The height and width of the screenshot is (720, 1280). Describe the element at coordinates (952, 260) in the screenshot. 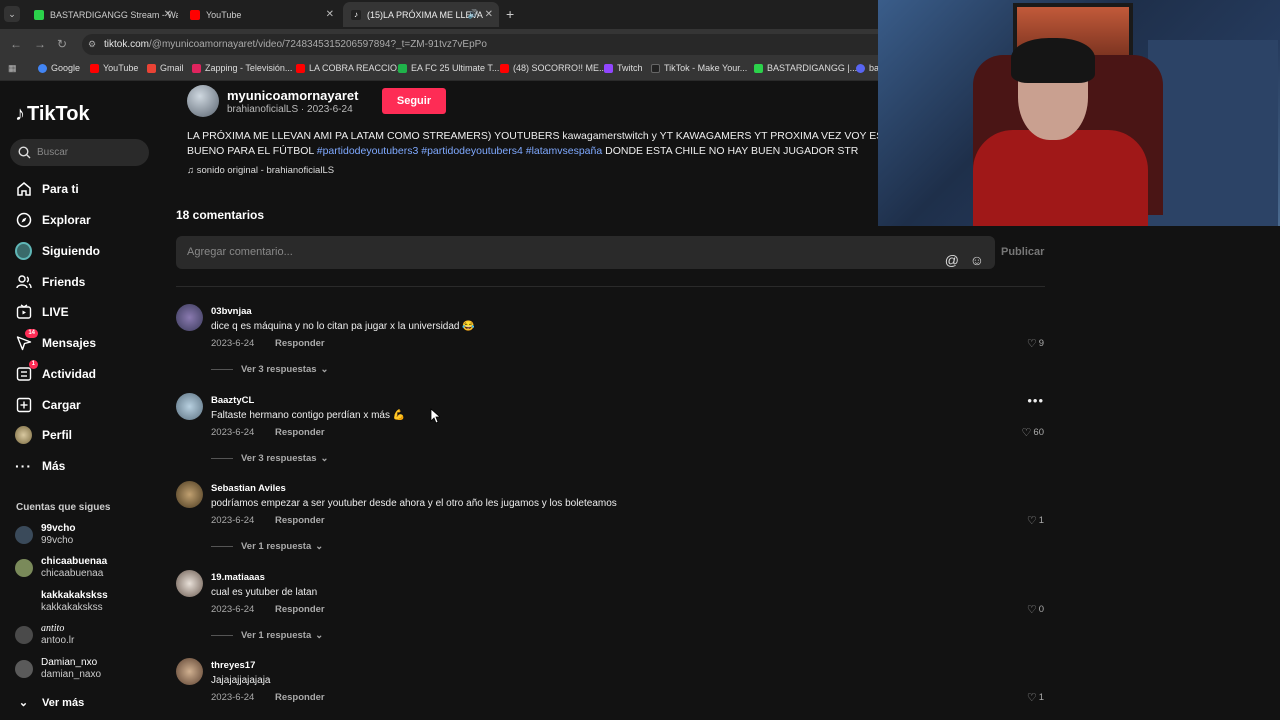

I see `mention-icon: @` at that location.